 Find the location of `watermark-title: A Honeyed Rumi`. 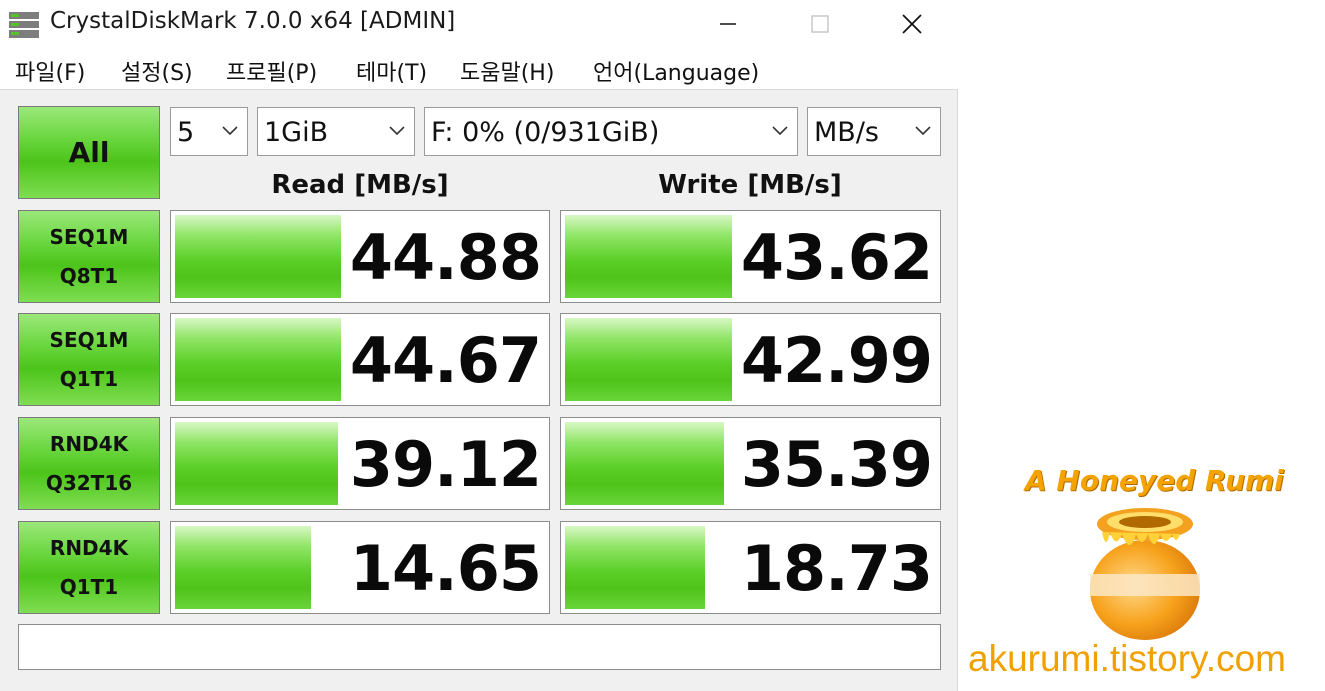

watermark-title: A Honeyed Rumi is located at coordinates (1154, 480).